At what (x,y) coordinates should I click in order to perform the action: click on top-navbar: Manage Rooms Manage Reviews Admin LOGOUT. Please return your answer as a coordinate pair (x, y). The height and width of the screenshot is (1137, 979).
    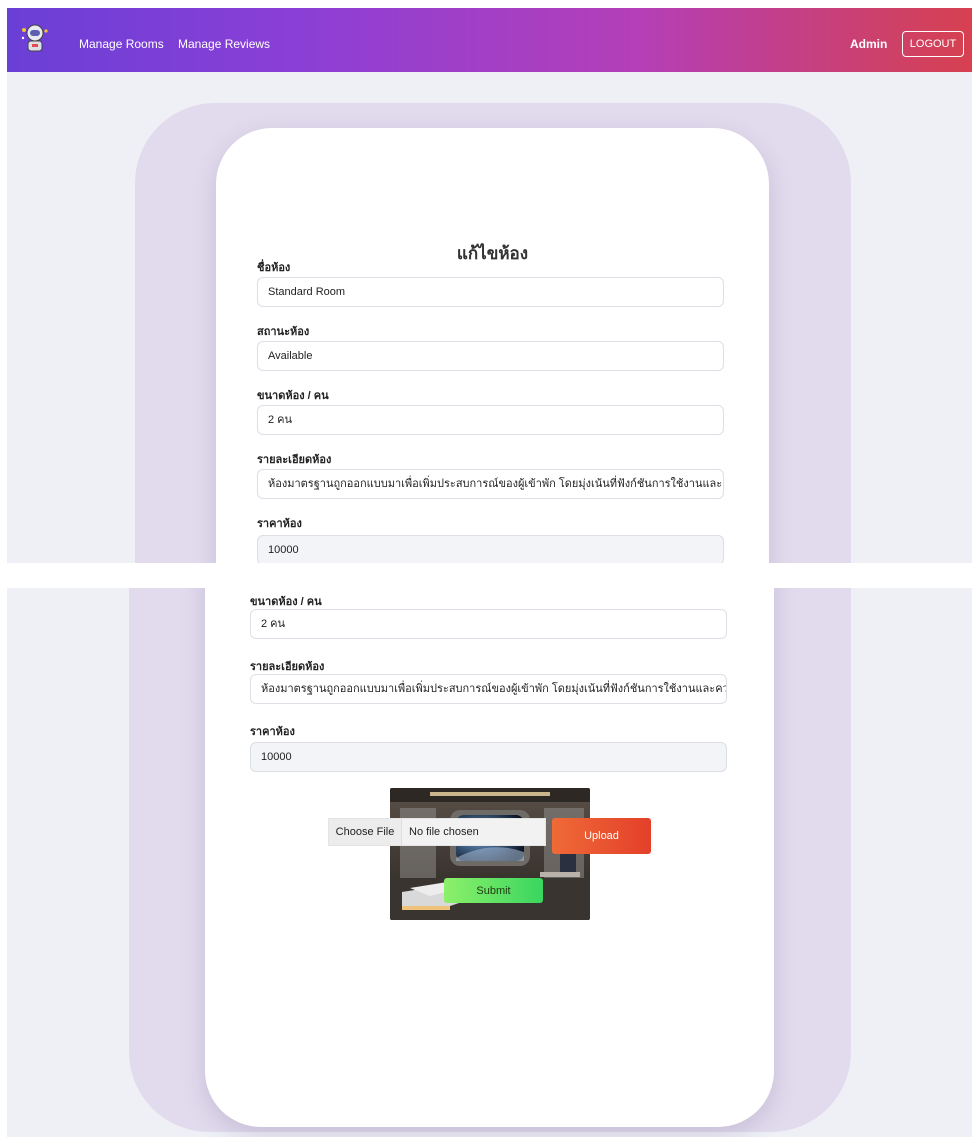
    Looking at the image, I should click on (489, 40).